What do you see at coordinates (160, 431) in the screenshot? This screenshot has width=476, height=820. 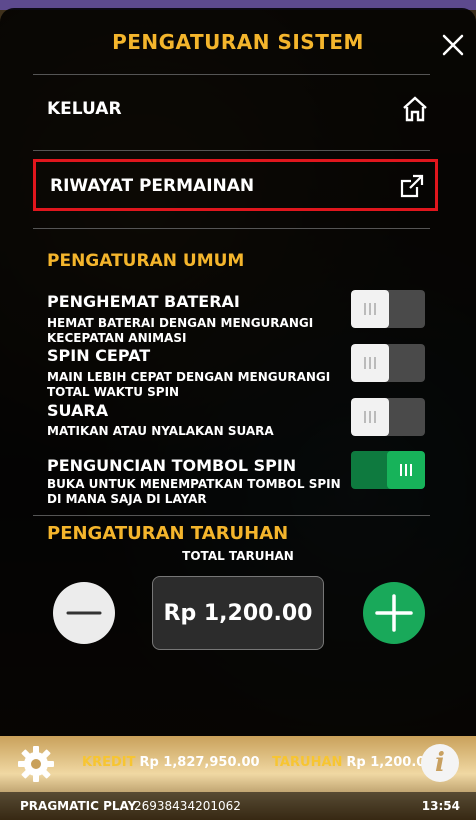 I see `sound-desc: MATIKAN ATAU NYALAKAN SUARA` at bounding box center [160, 431].